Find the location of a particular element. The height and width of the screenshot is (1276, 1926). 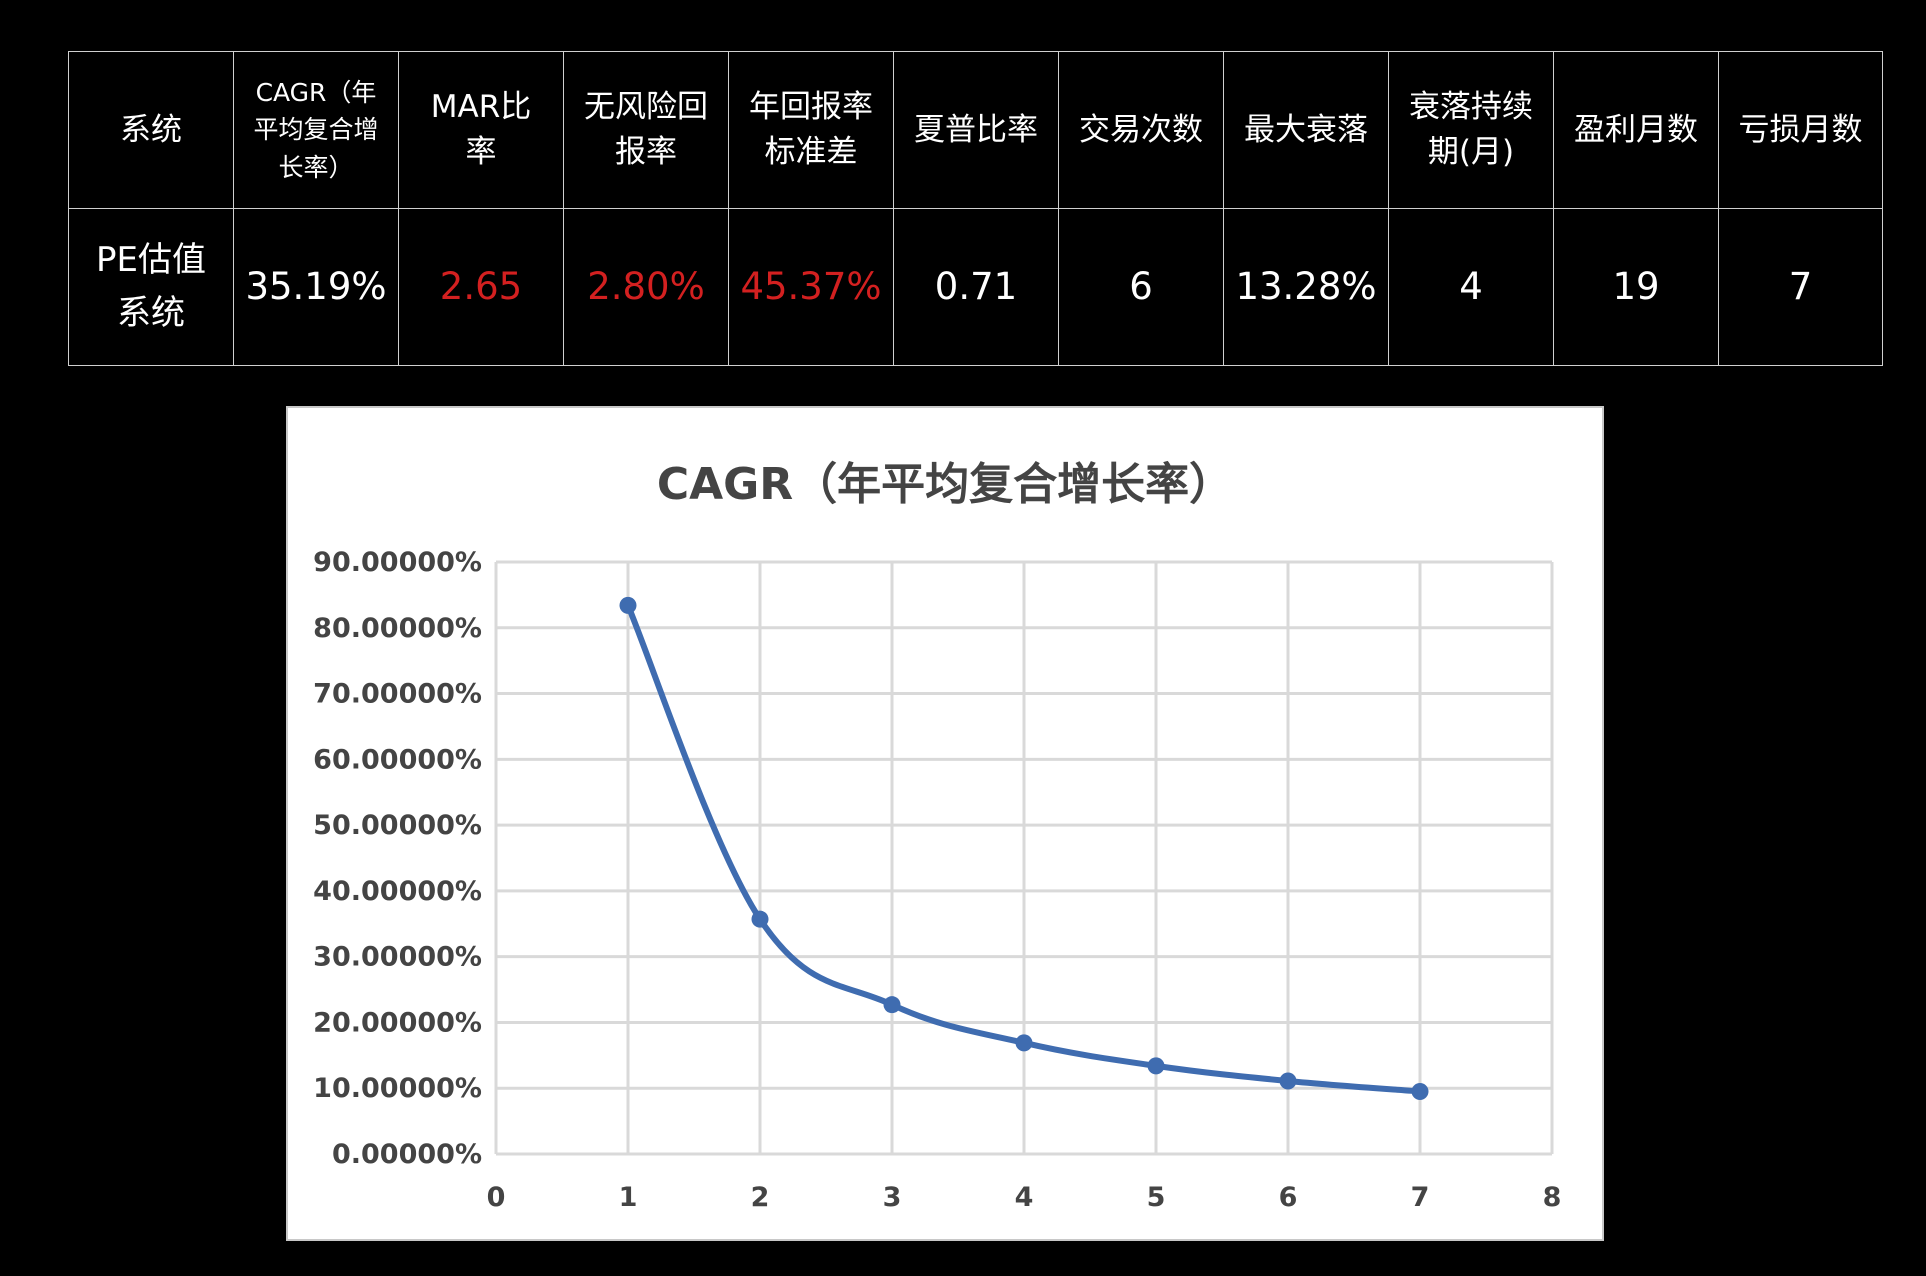

drawdown-duration-value: 4 is located at coordinates (1471, 287).